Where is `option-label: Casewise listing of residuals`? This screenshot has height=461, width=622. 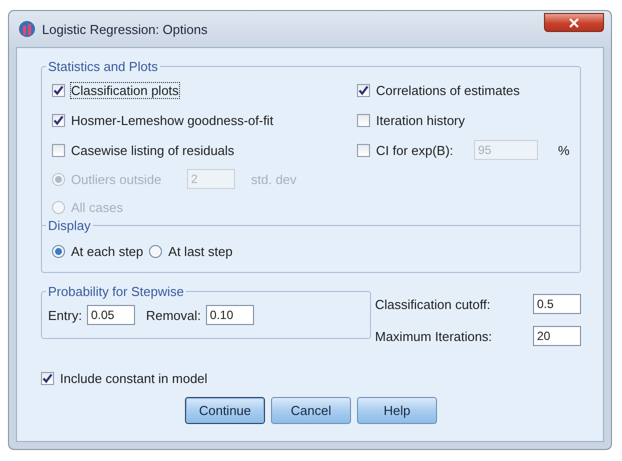
option-label: Casewise listing of residuals is located at coordinates (152, 150).